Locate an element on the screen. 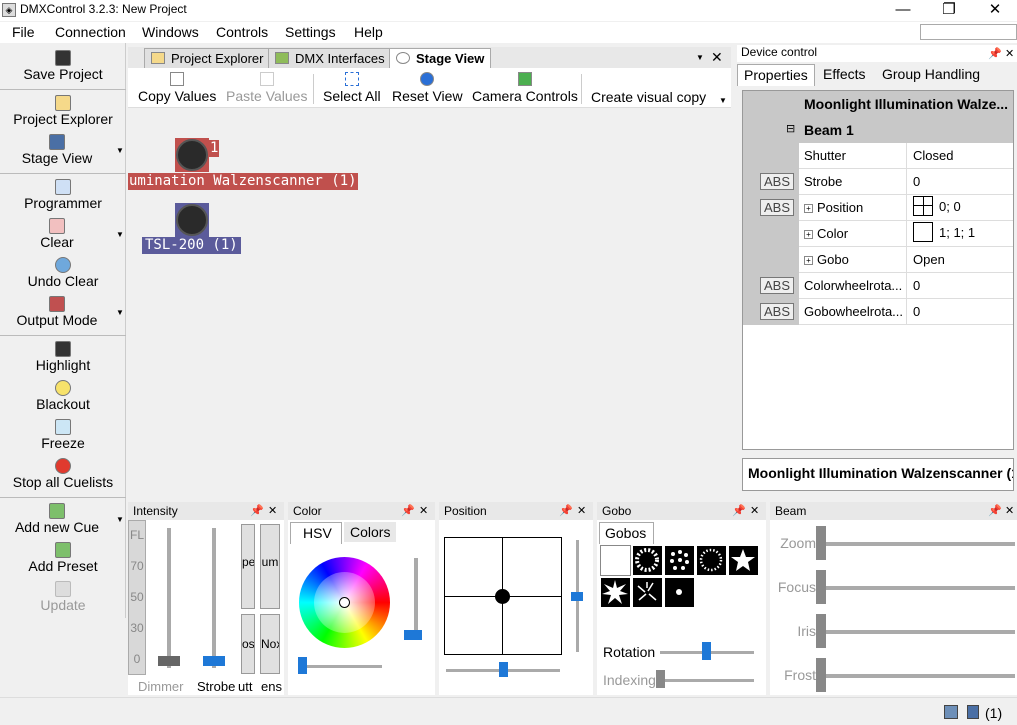  menu-connection: Connection is located at coordinates (90, 32).